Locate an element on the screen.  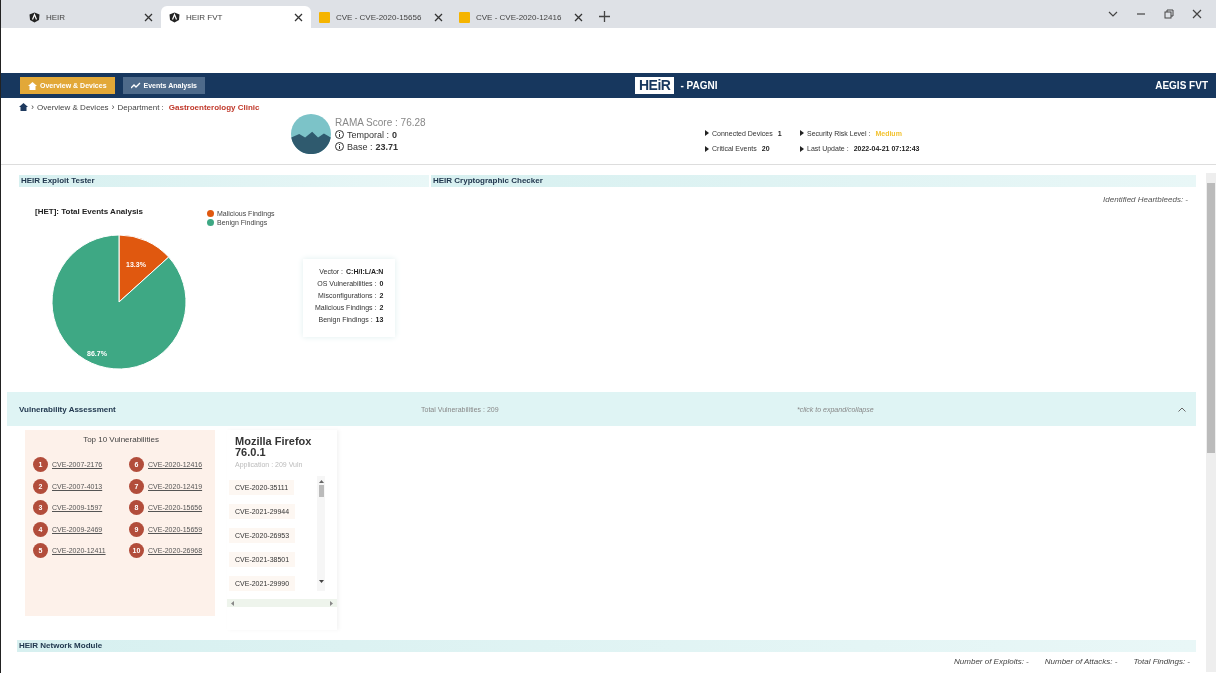
score-gauge-icon is located at coordinates (311, 134).